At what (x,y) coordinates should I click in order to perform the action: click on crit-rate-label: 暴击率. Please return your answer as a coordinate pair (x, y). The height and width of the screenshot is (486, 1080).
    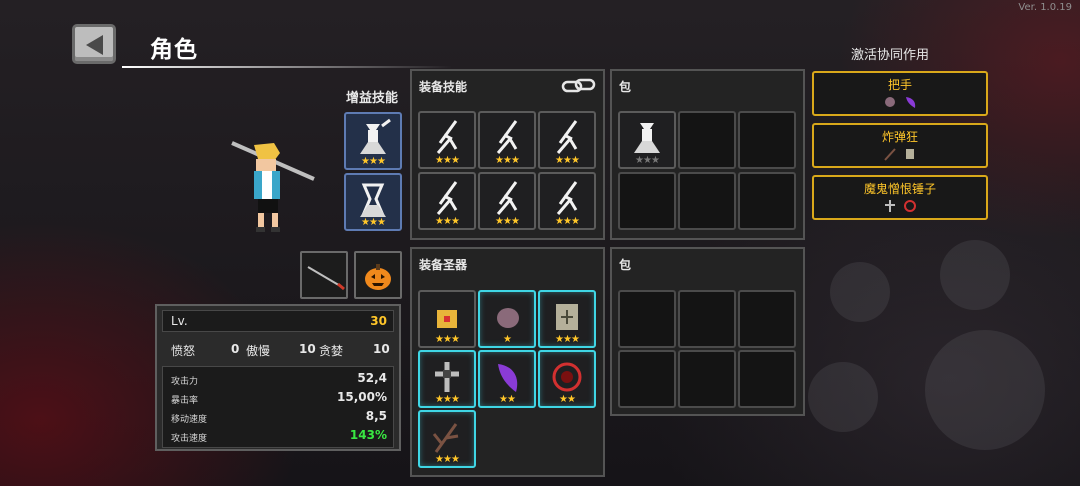
    Looking at the image, I should click on (185, 401).